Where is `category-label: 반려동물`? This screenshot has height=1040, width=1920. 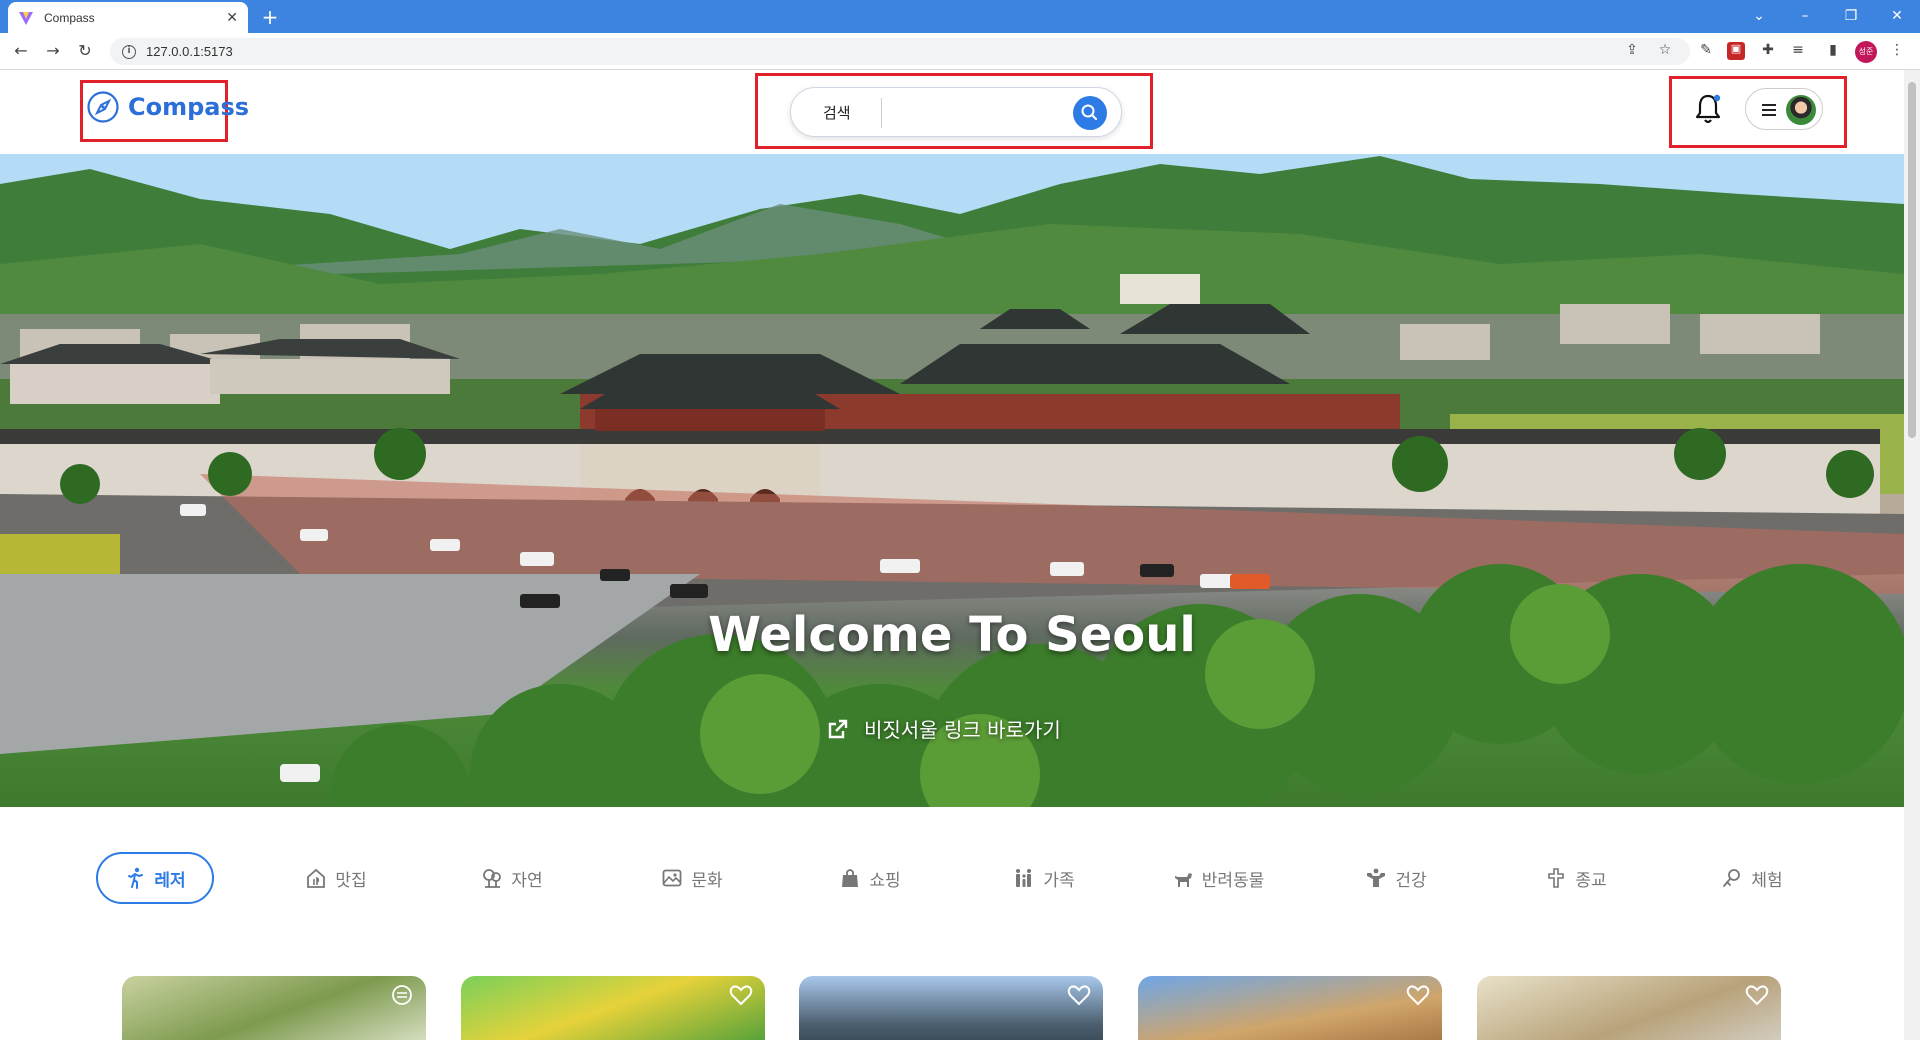
category-label: 반려동물 is located at coordinates (1233, 880).